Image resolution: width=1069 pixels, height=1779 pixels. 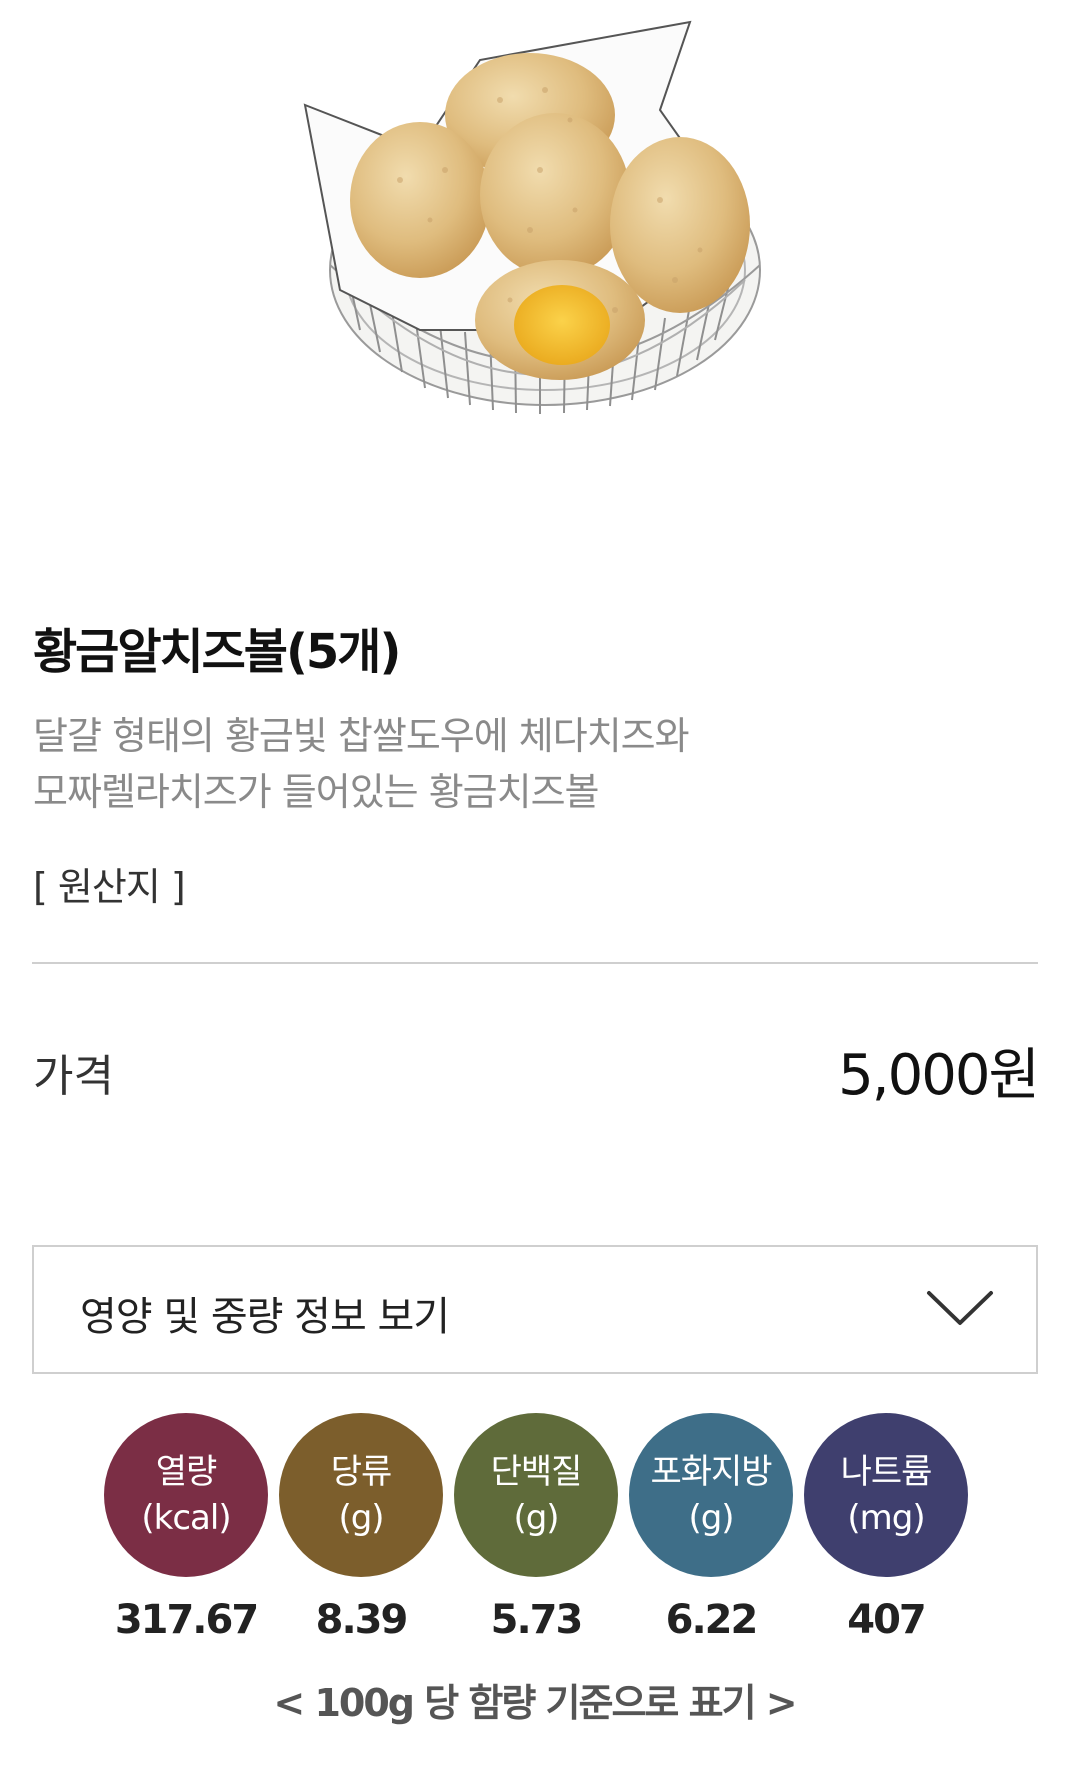 What do you see at coordinates (535, 963) in the screenshot?
I see `divider` at bounding box center [535, 963].